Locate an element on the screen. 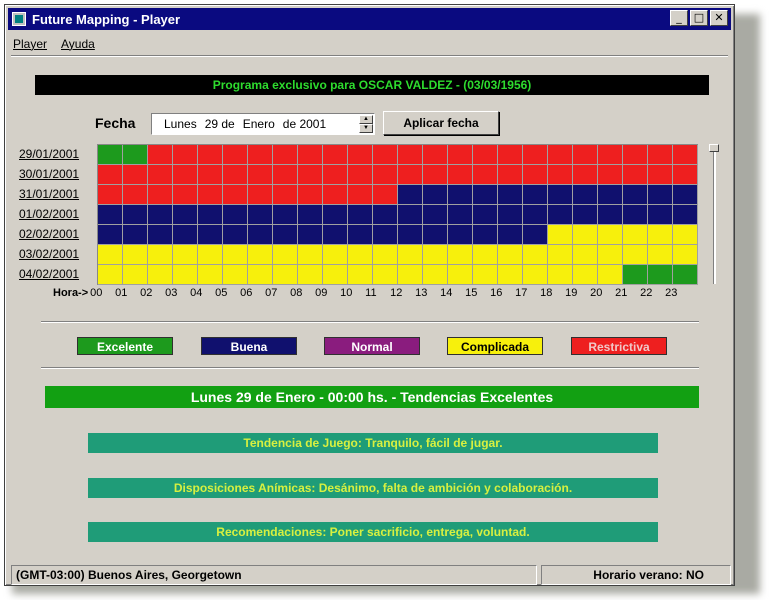 The height and width of the screenshot is (600, 769). date-spinner: ▲ ▼ is located at coordinates (366, 124).